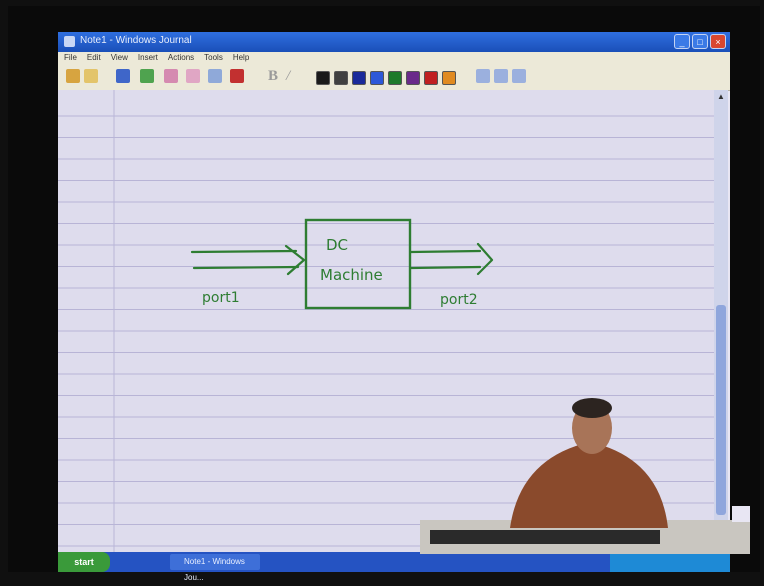  I want to click on menu-tools: Tools, so click(213, 58).